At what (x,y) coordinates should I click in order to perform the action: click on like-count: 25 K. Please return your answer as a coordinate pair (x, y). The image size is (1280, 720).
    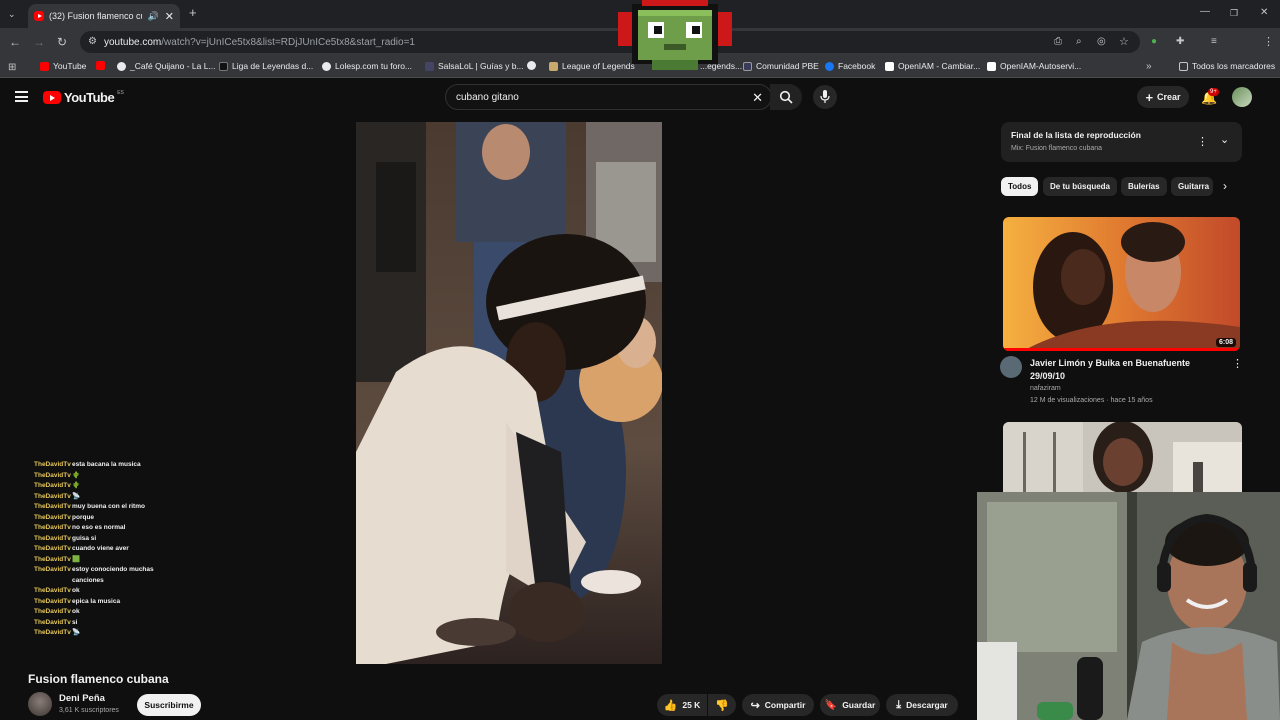
    Looking at the image, I should click on (691, 705).